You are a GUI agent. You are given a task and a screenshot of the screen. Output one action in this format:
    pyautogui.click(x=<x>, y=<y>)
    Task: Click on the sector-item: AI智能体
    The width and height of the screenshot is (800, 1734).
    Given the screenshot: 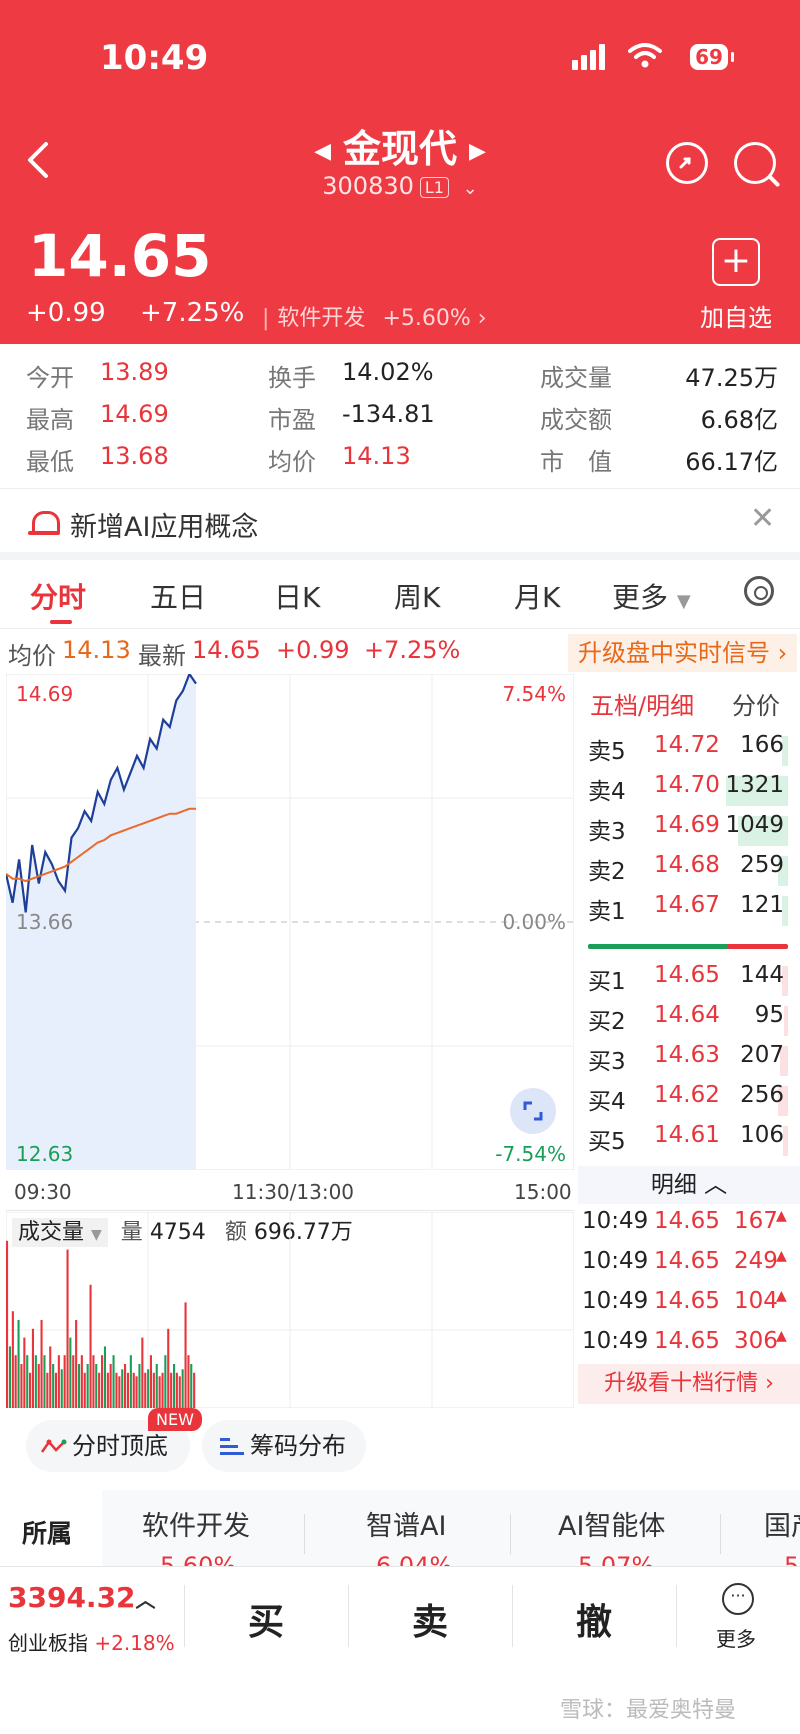 What is the action you would take?
    pyautogui.click(x=611, y=1523)
    